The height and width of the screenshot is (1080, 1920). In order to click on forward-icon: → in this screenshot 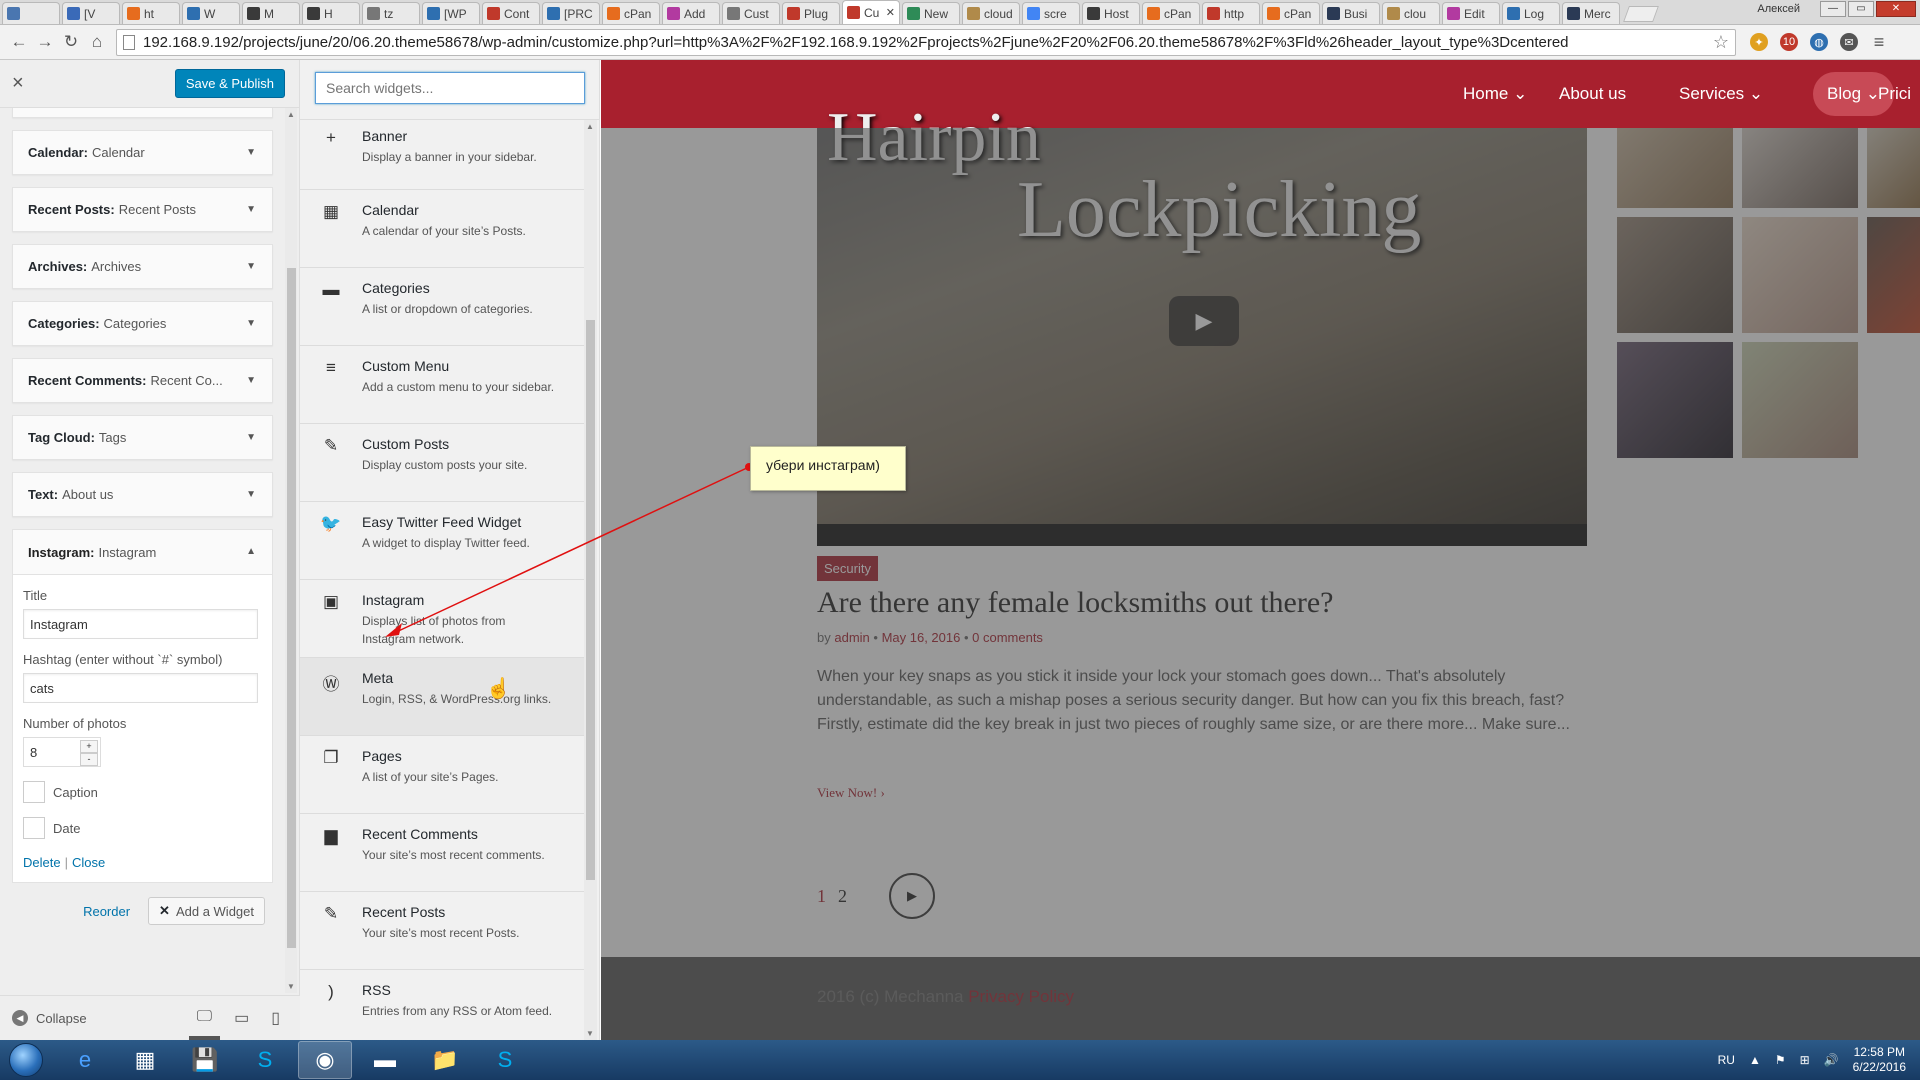, I will do `click(45, 42)`.